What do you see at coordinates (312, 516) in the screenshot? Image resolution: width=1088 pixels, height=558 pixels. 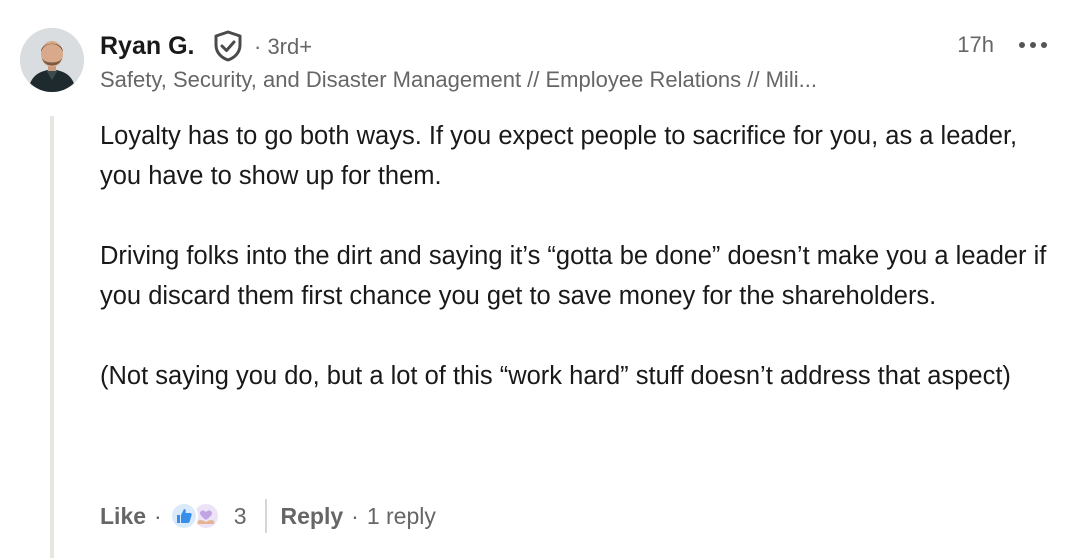 I see `reply-button: Reply` at bounding box center [312, 516].